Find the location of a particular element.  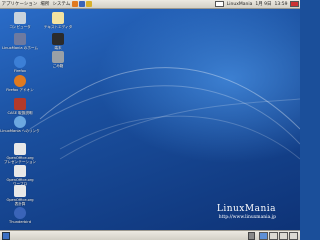

link-icon is located at coordinates (20, 122).